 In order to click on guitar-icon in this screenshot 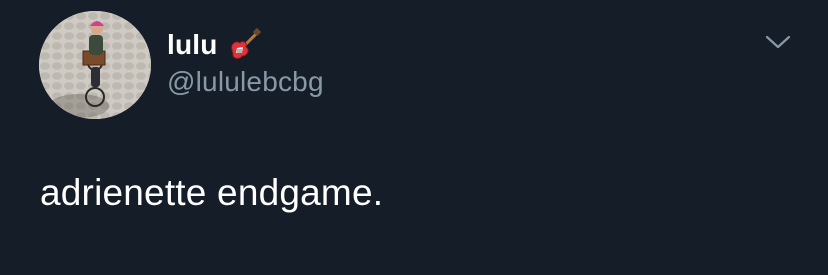, I will do `click(245, 45)`.